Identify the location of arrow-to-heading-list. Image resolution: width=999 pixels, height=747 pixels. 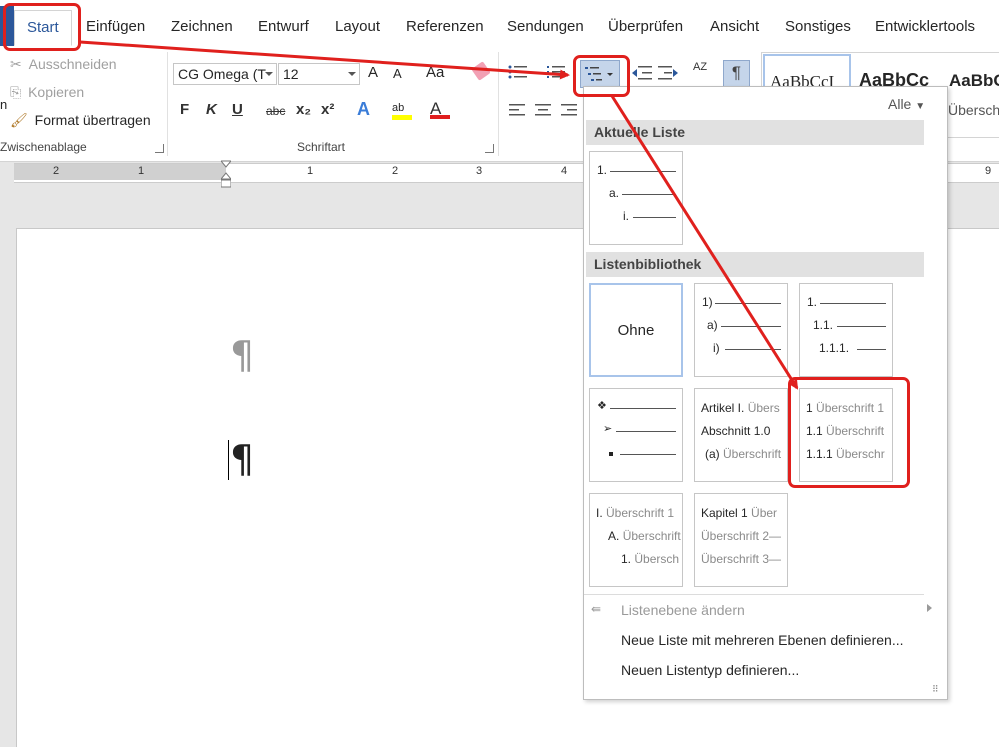
(704, 242).